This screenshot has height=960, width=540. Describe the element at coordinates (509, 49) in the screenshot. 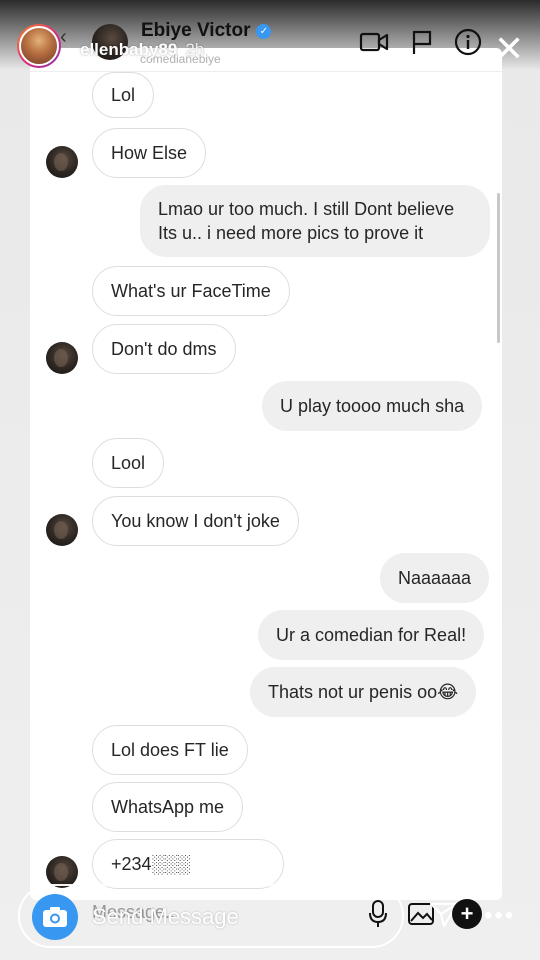

I see `close-icon: ✕` at that location.